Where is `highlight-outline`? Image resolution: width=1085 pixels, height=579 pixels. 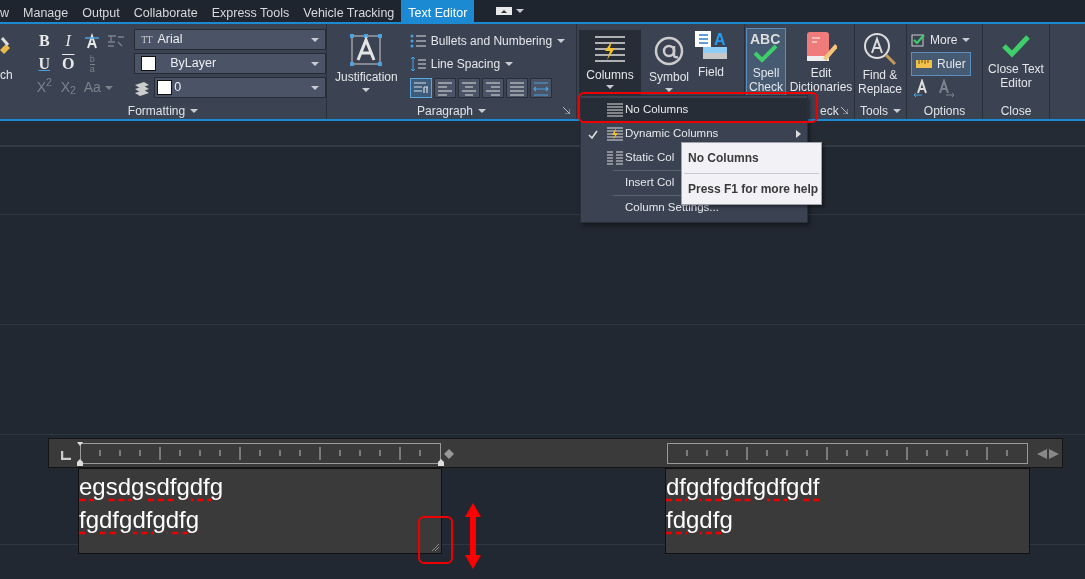 highlight-outline is located at coordinates (435, 540).